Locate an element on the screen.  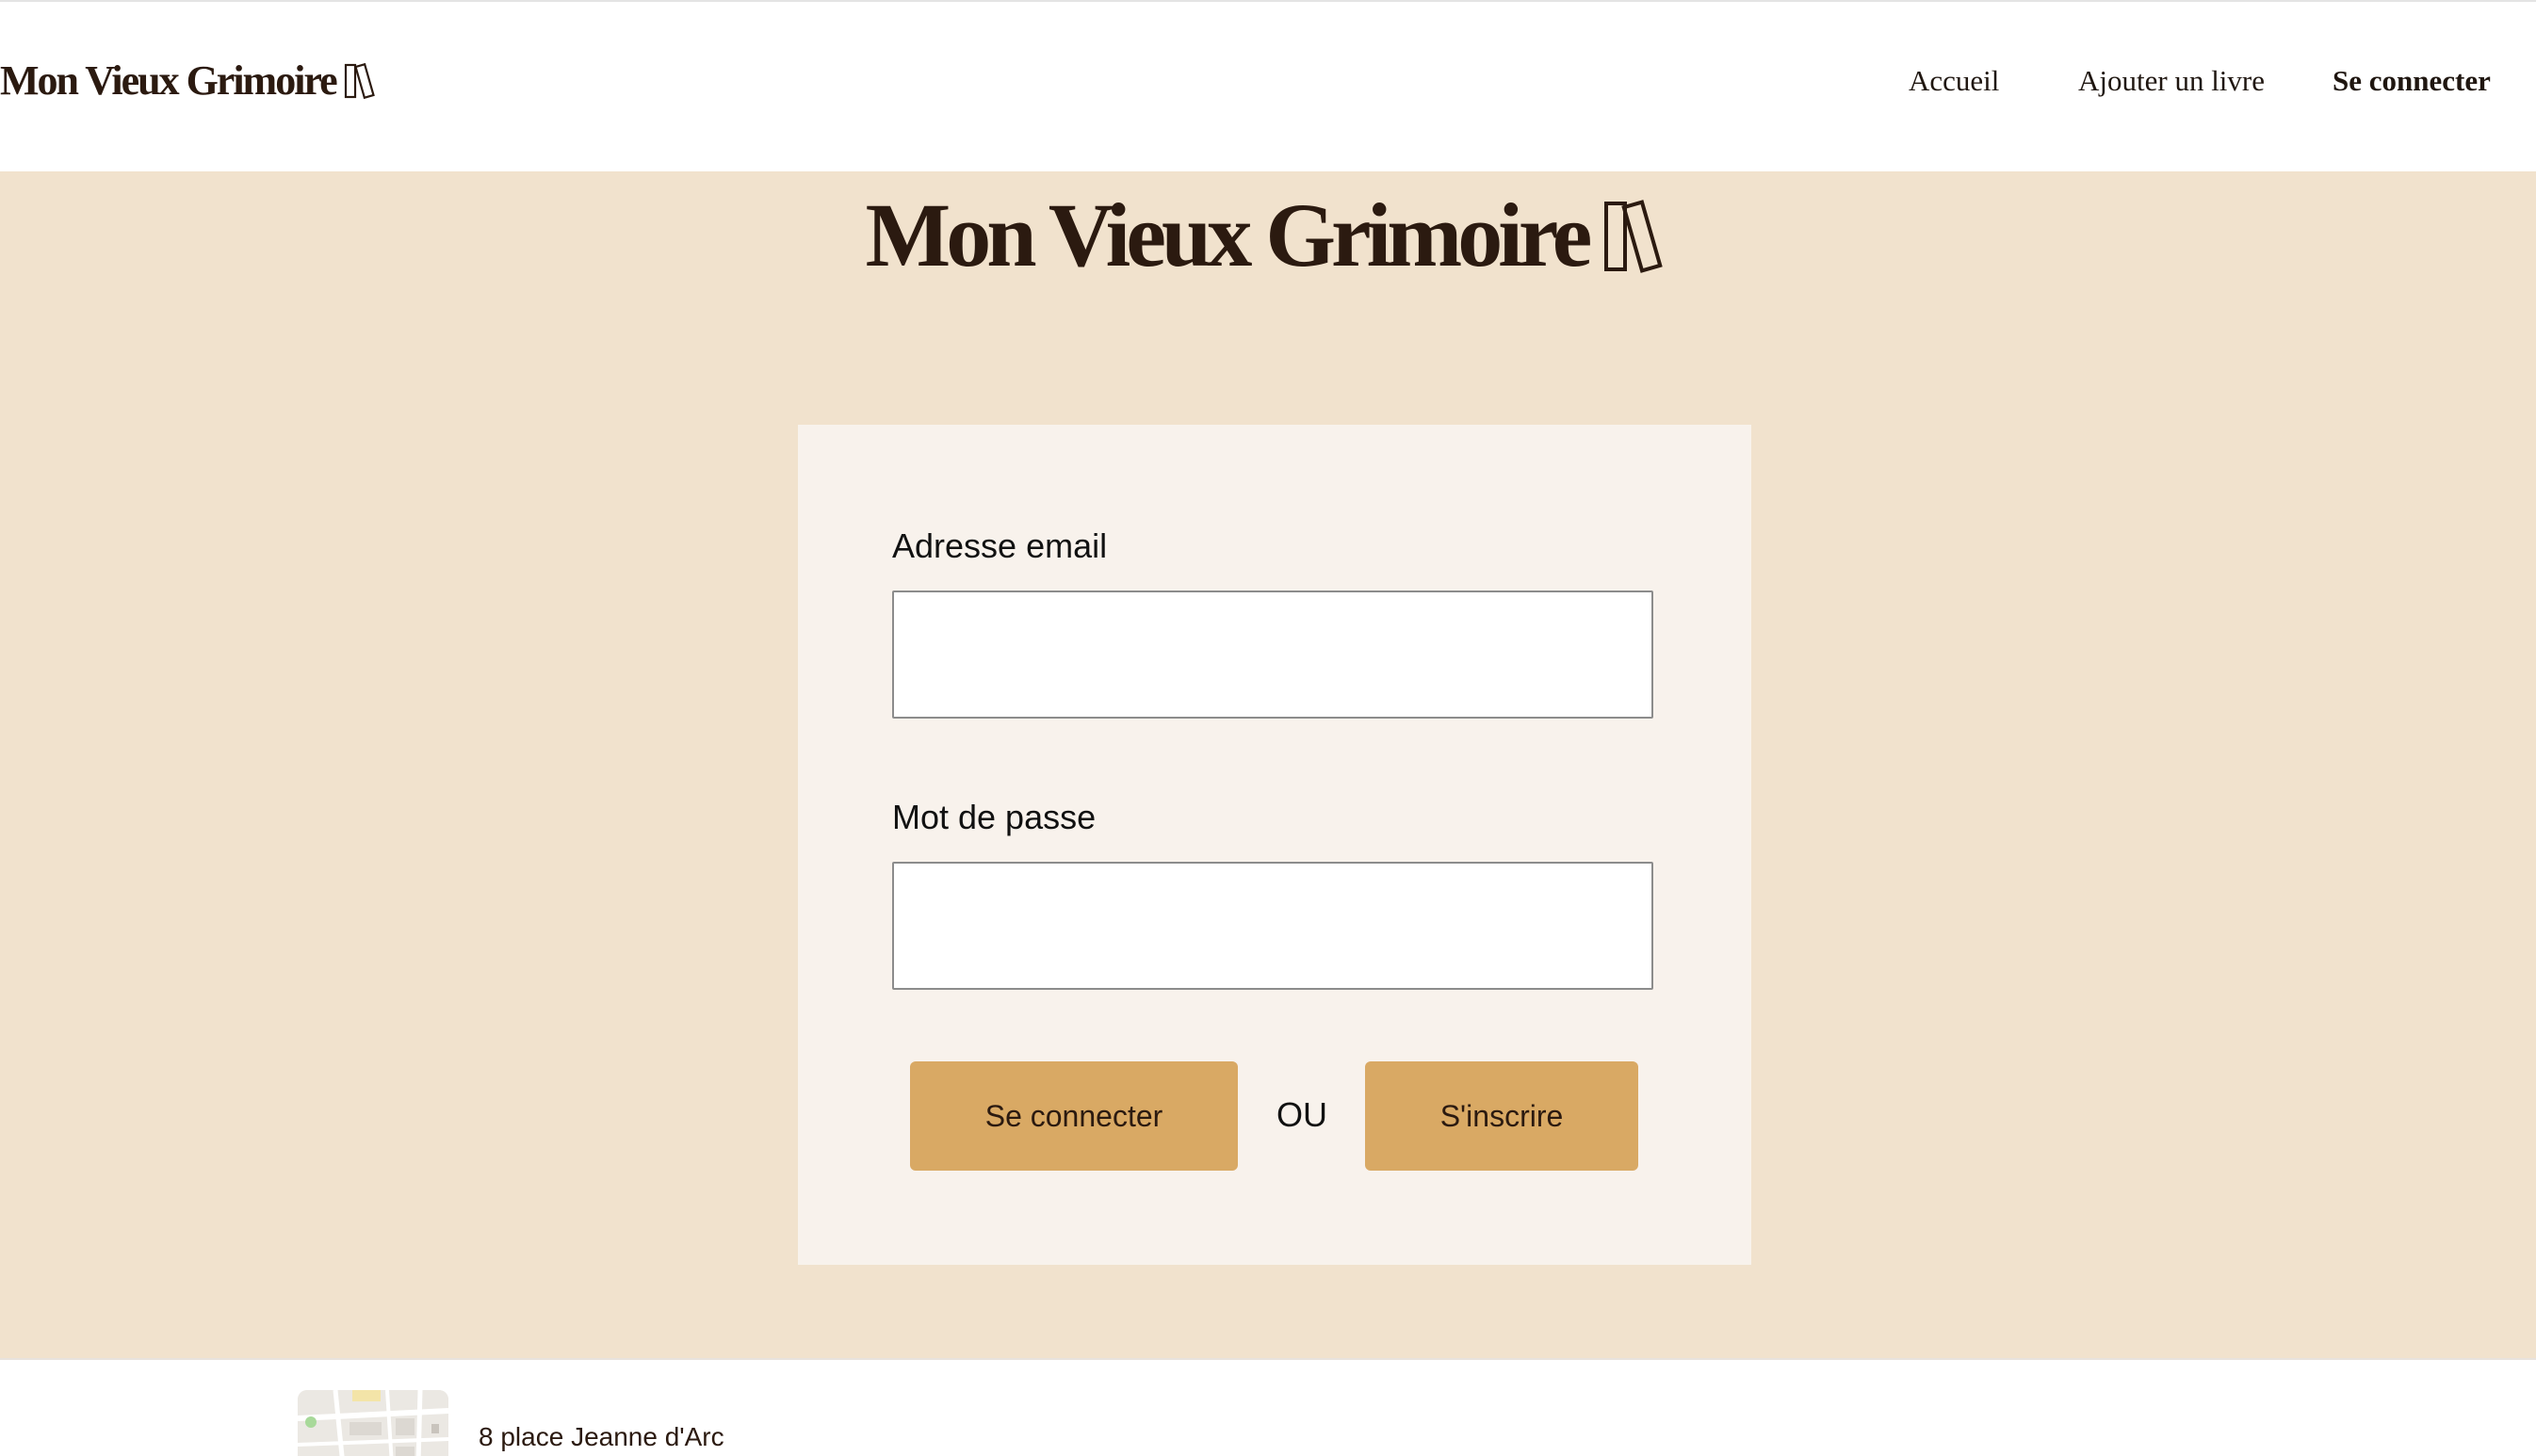
map-icon is located at coordinates (373, 1423).